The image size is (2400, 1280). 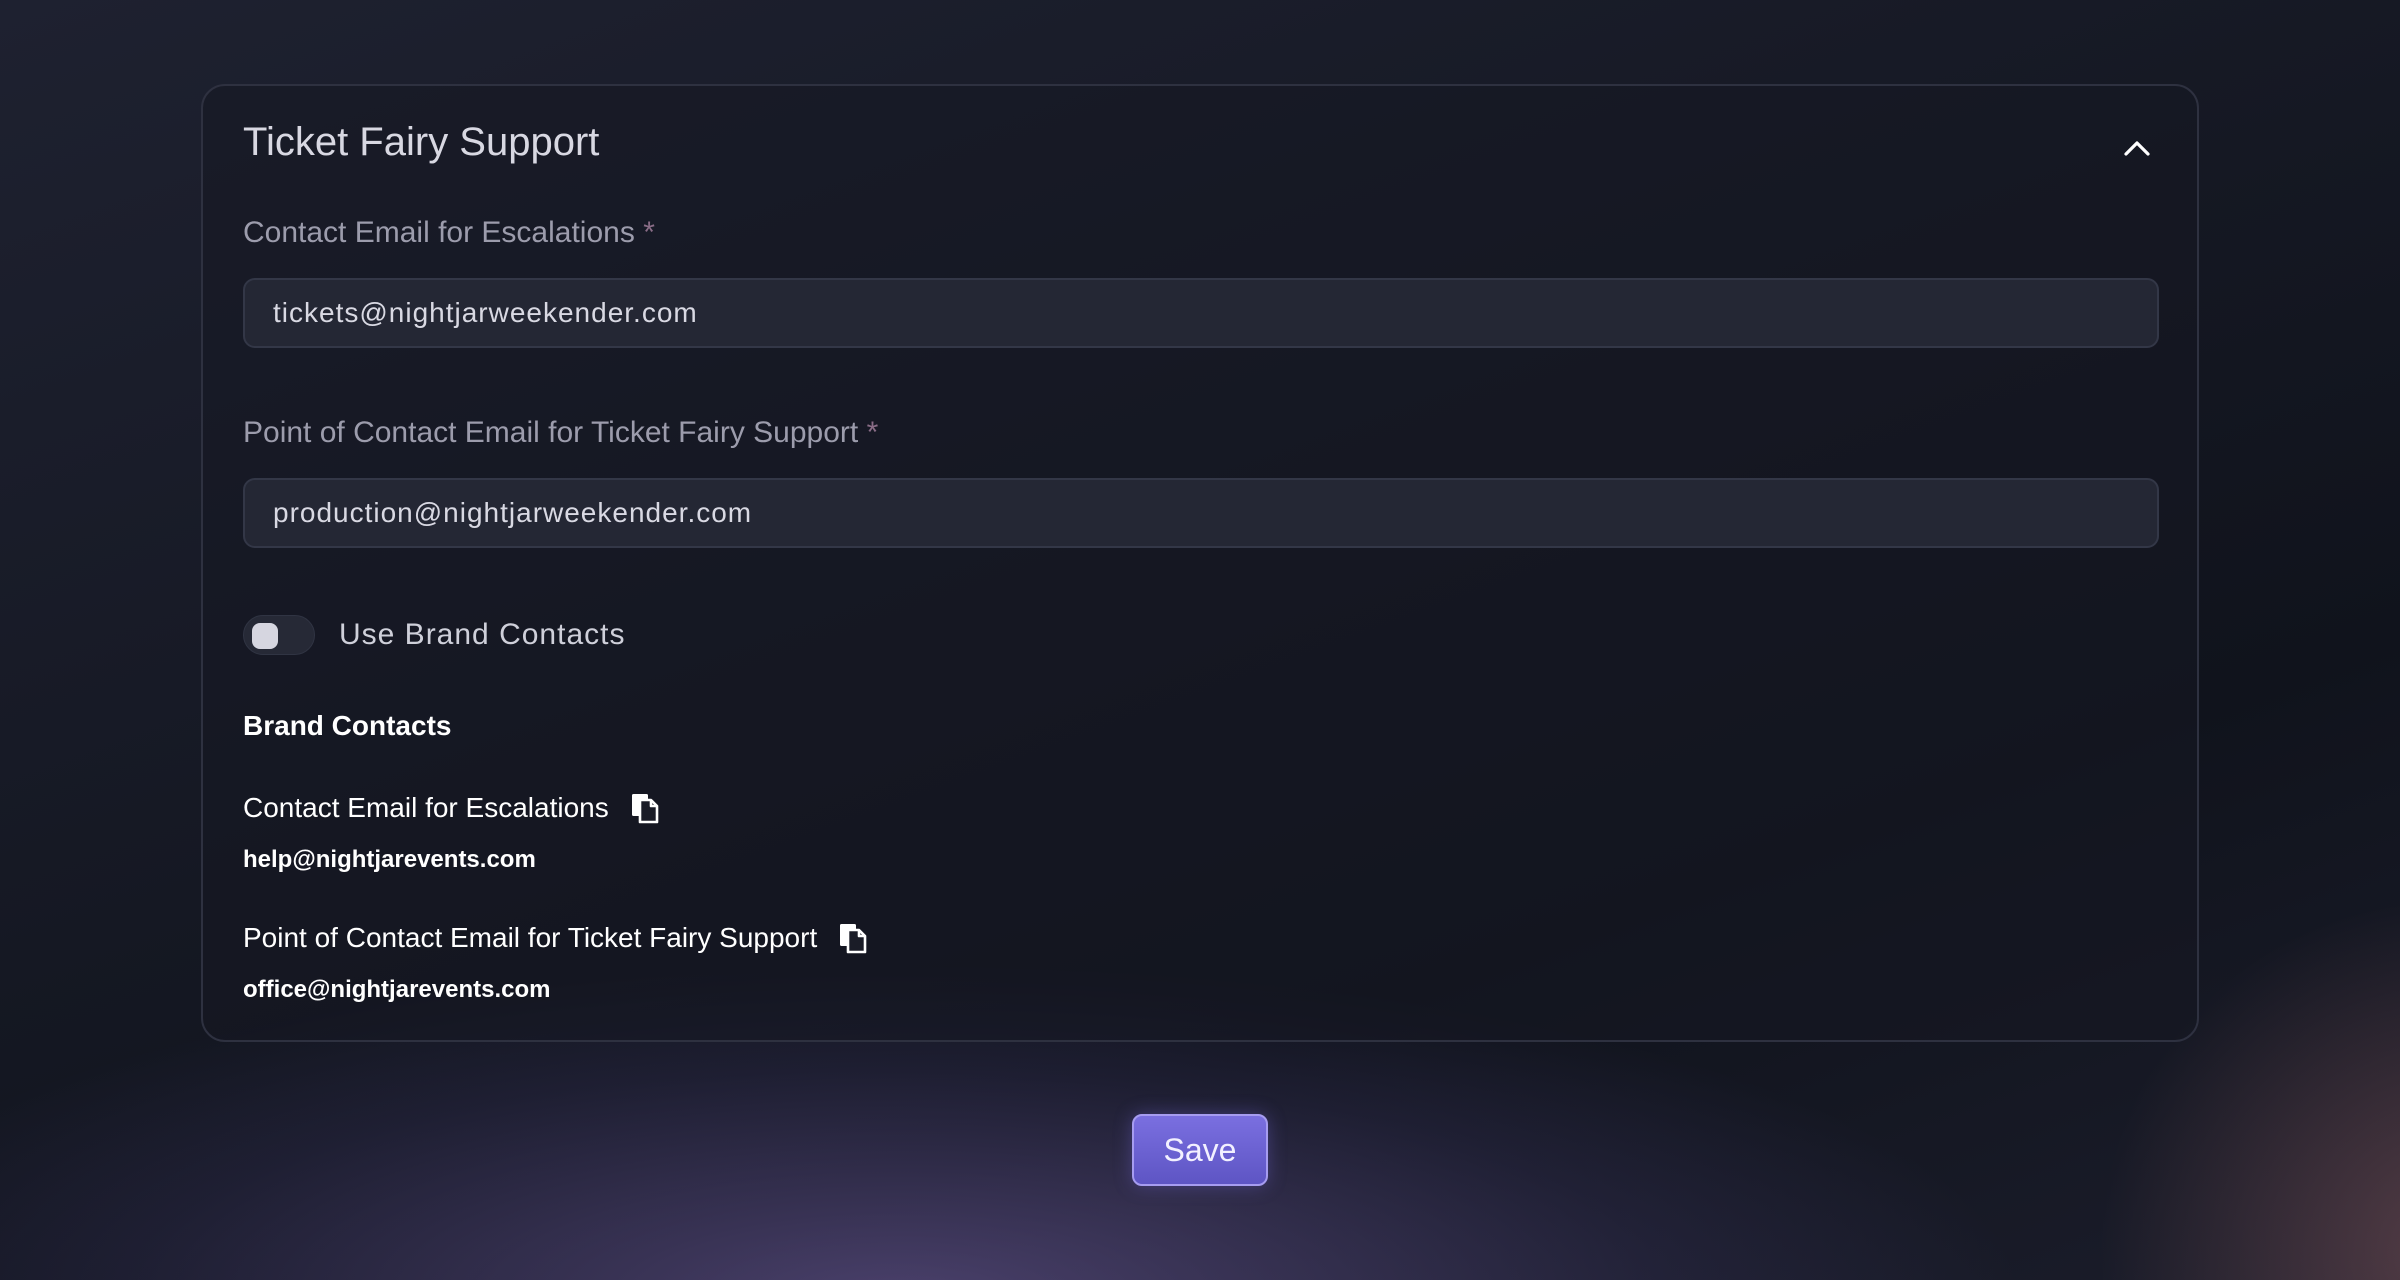 I want to click on use-brand-contacts-toggle, so click(x=279, y=635).